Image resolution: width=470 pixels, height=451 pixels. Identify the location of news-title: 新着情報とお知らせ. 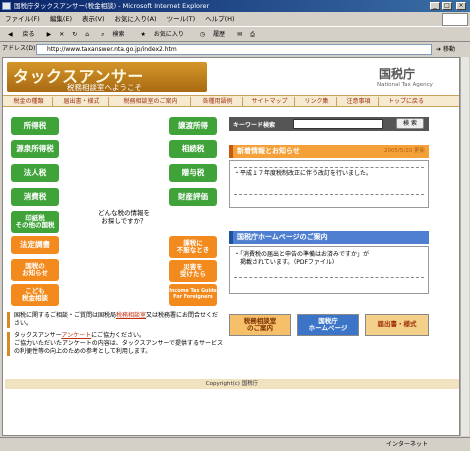
(268, 151).